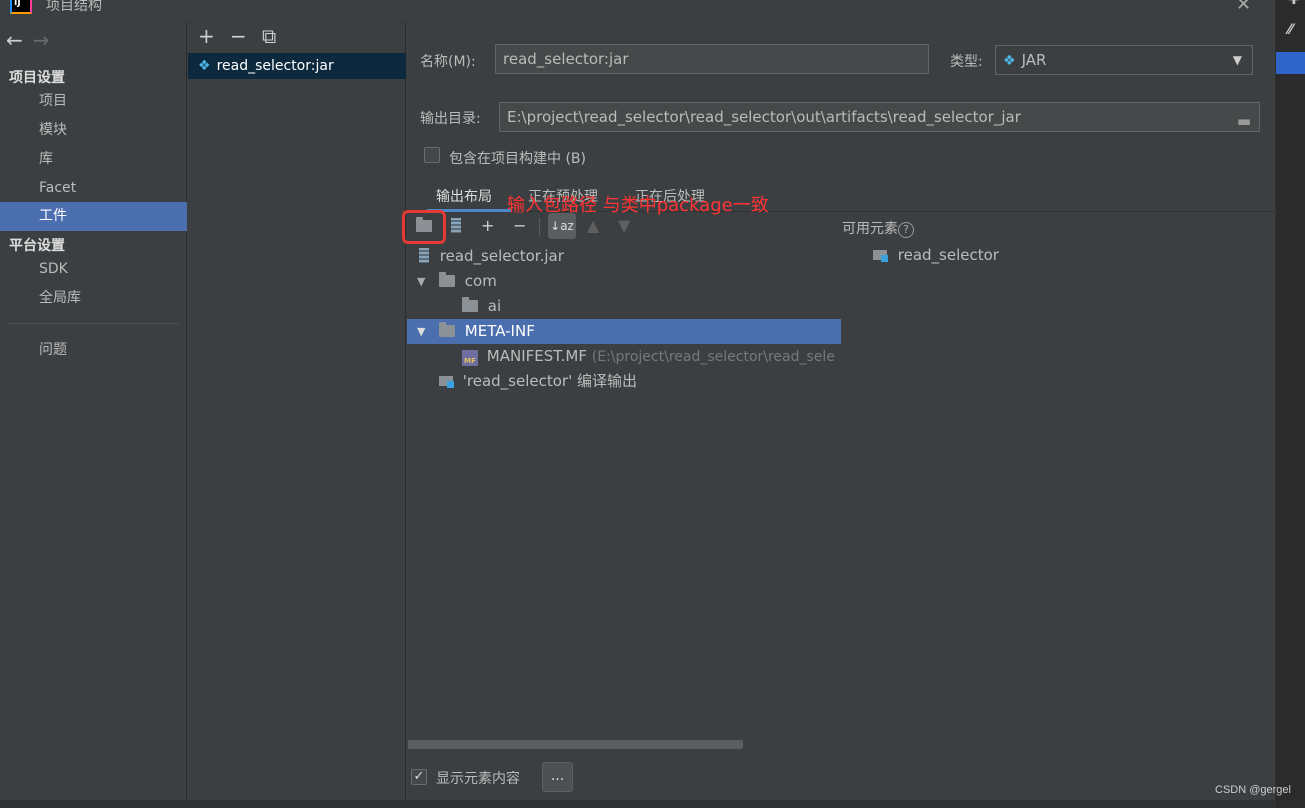 The width and height of the screenshot is (1305, 808). I want to click on manifest-icon: MF, so click(470, 358).